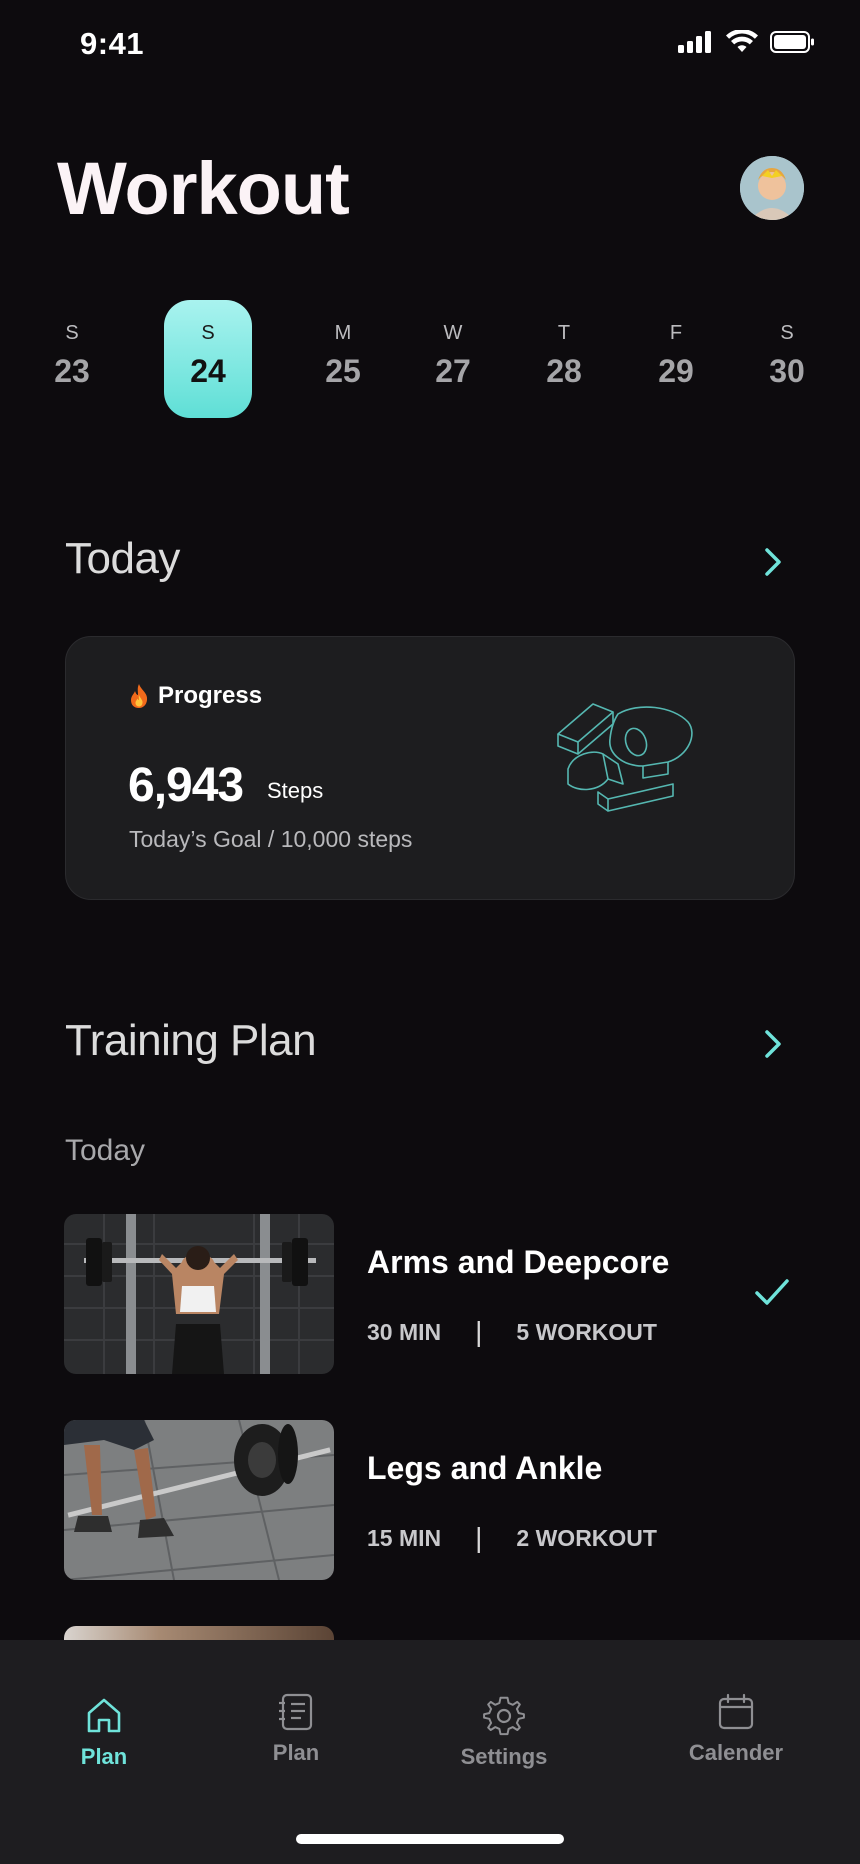 Image resolution: width=860 pixels, height=1864 pixels. I want to click on notebook-icon, so click(296, 1712).